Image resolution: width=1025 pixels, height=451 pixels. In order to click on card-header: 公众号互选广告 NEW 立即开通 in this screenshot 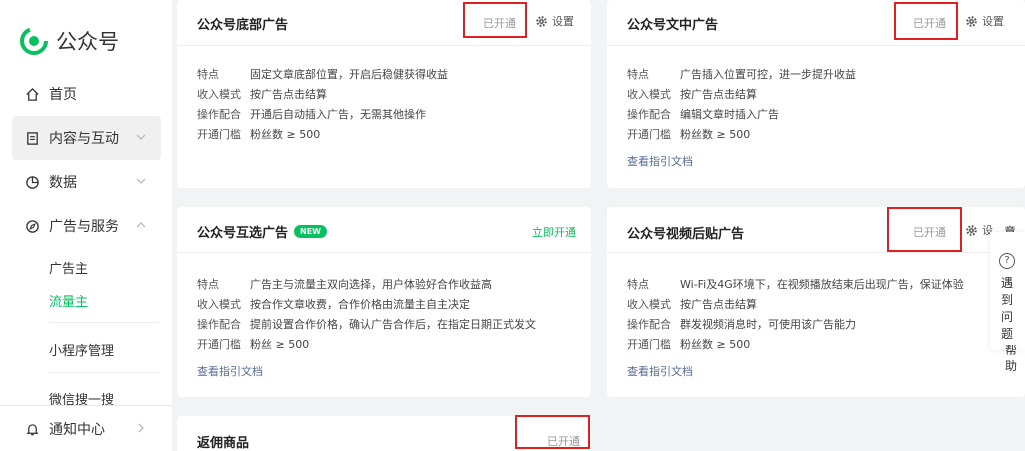, I will do `click(384, 230)`.